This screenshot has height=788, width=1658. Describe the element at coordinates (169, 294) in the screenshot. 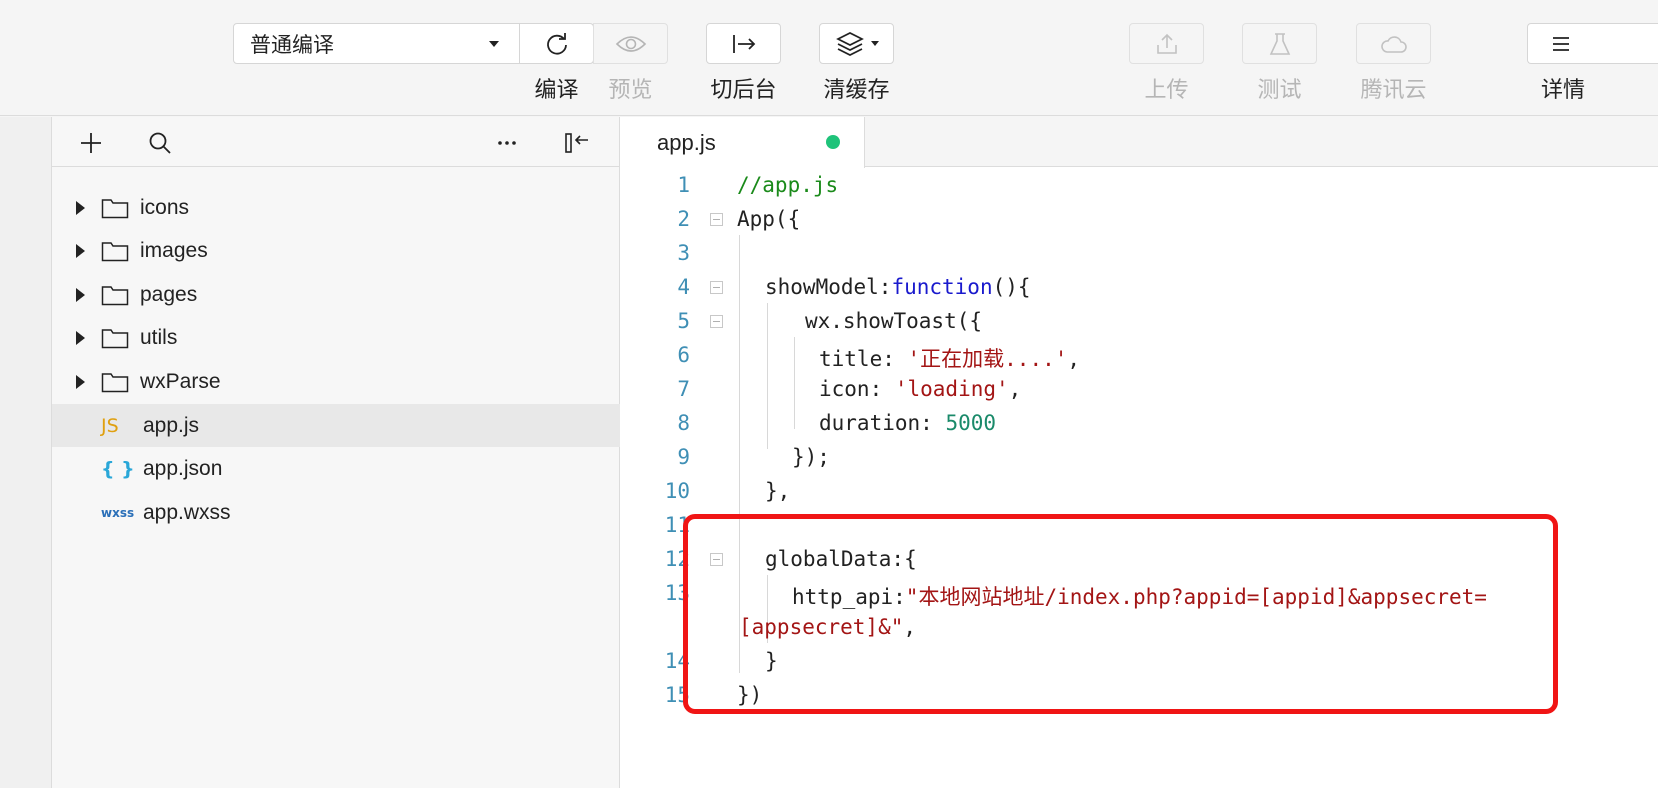

I see `tree-item-label: pages` at that location.